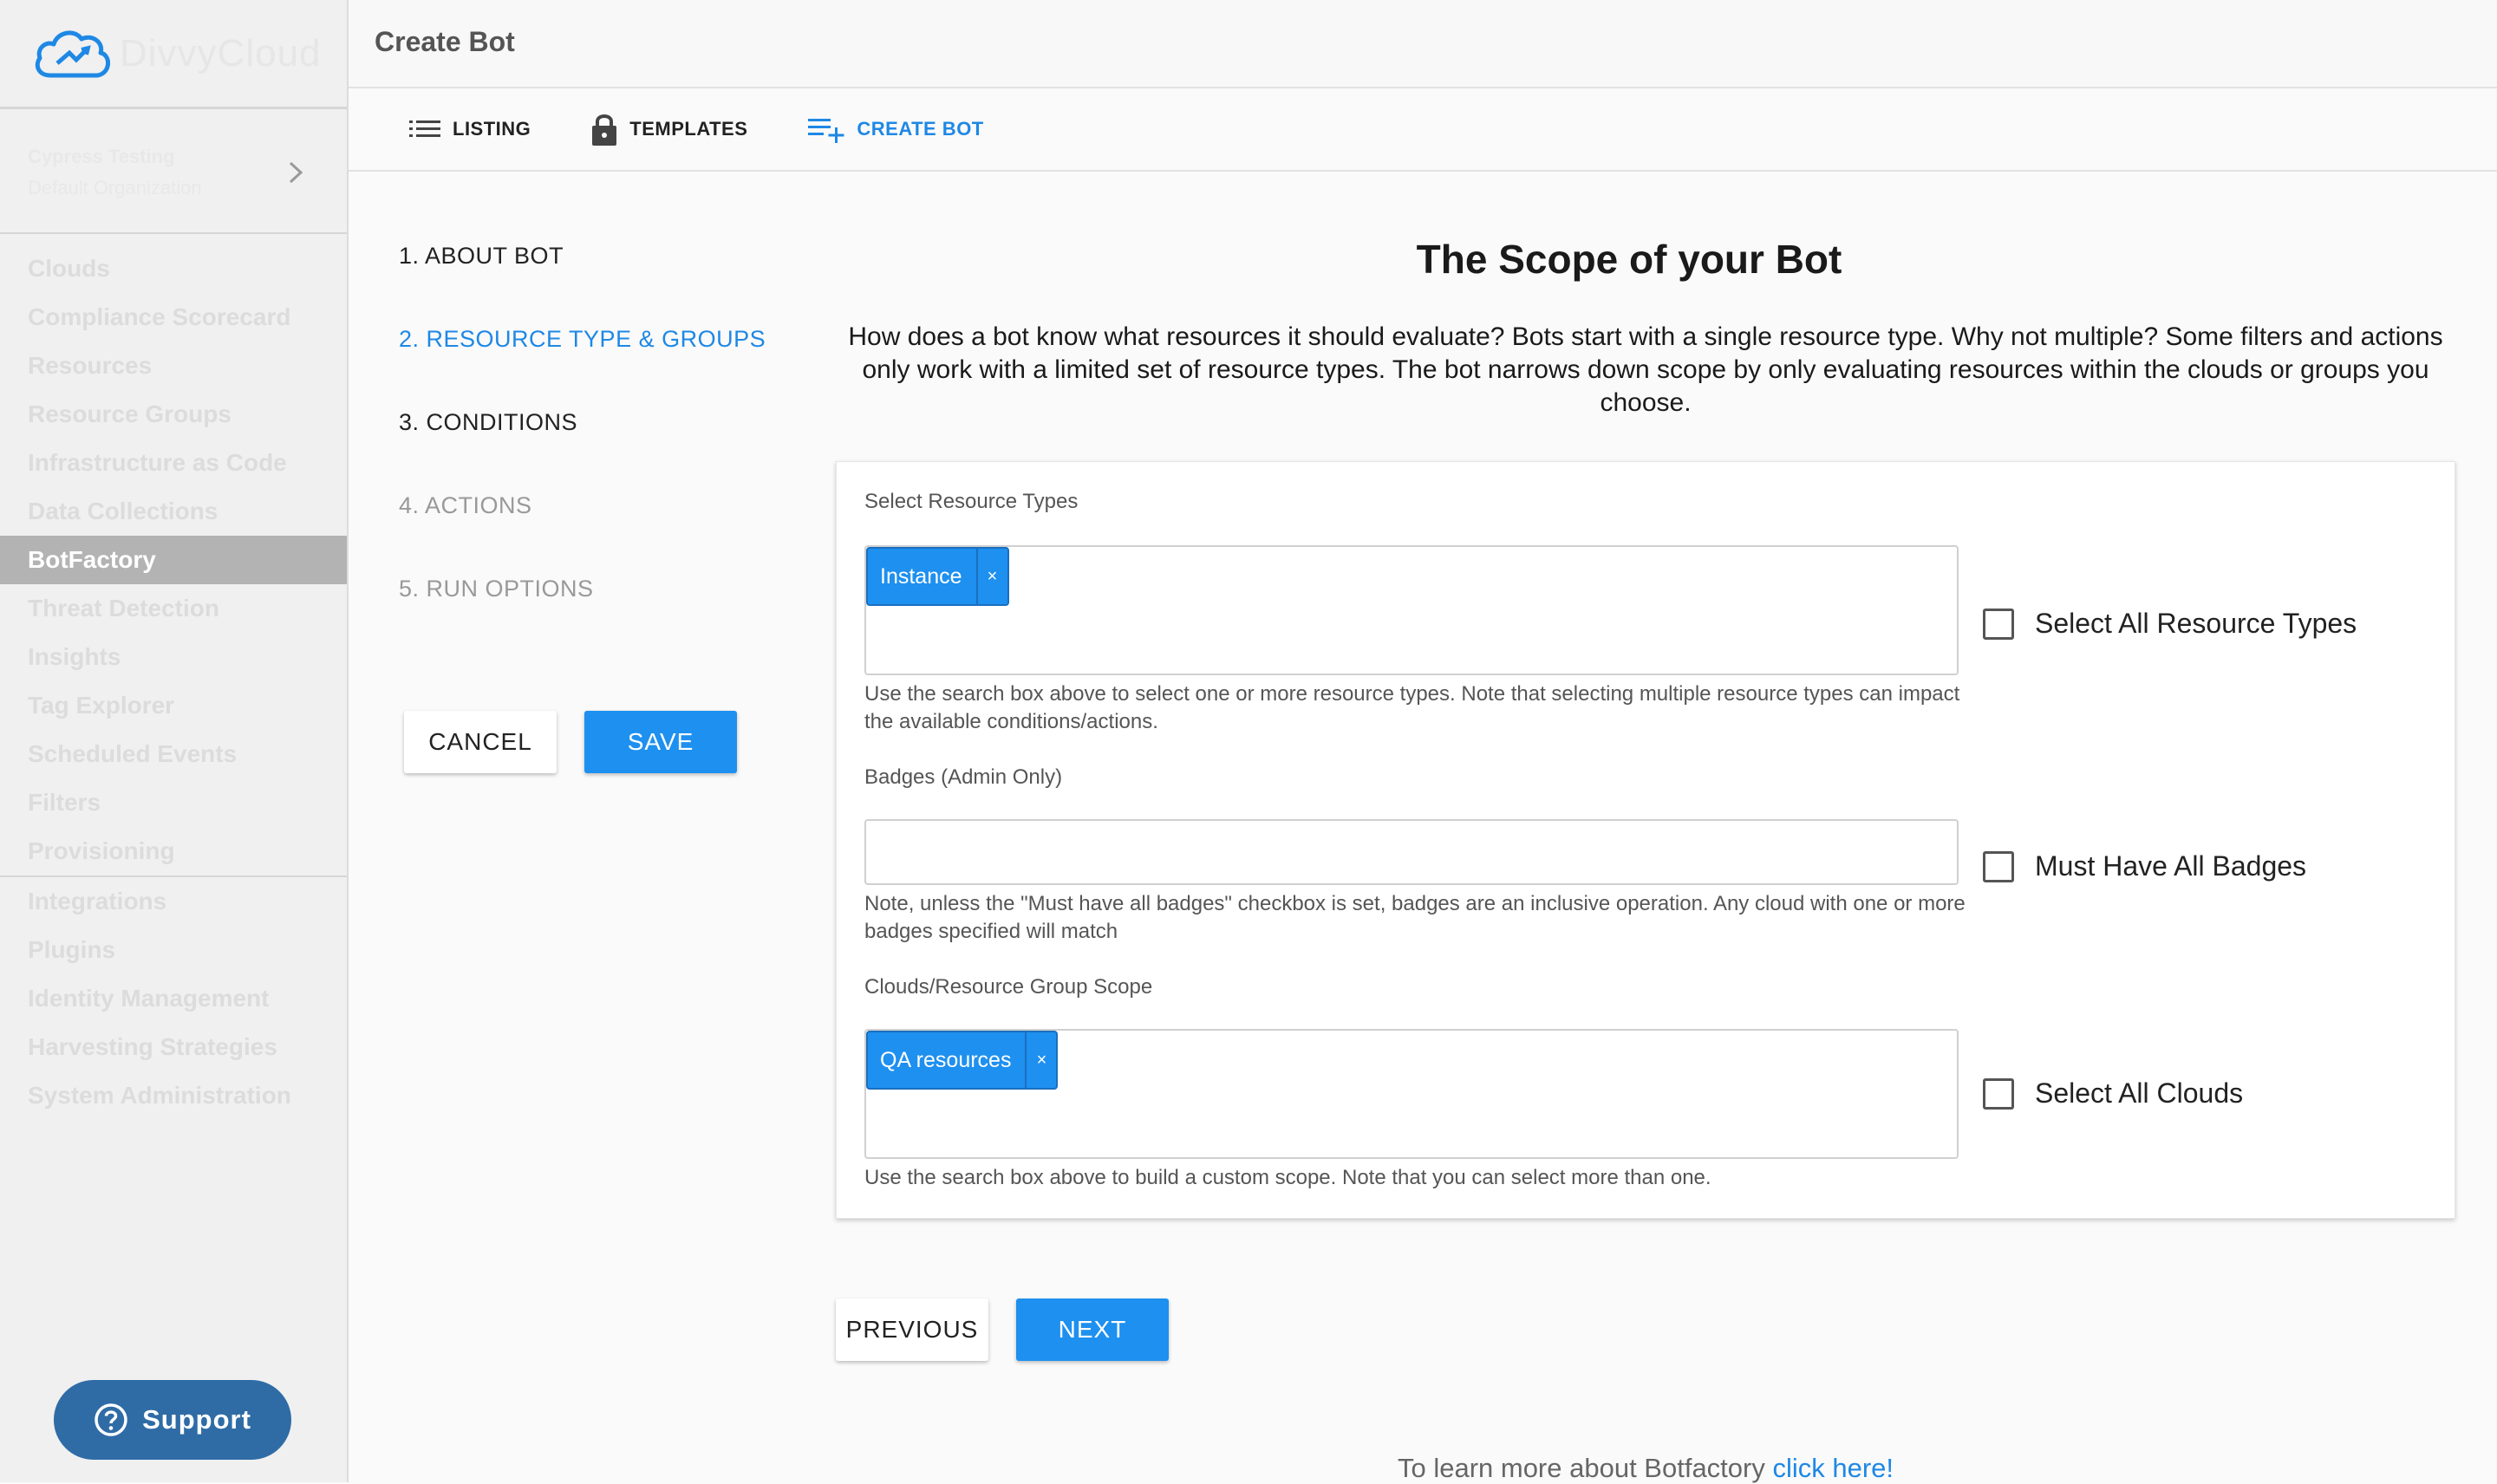 The image size is (2497, 1484). I want to click on learn-more-text: To learn more about Botfactory, so click(1585, 1468).